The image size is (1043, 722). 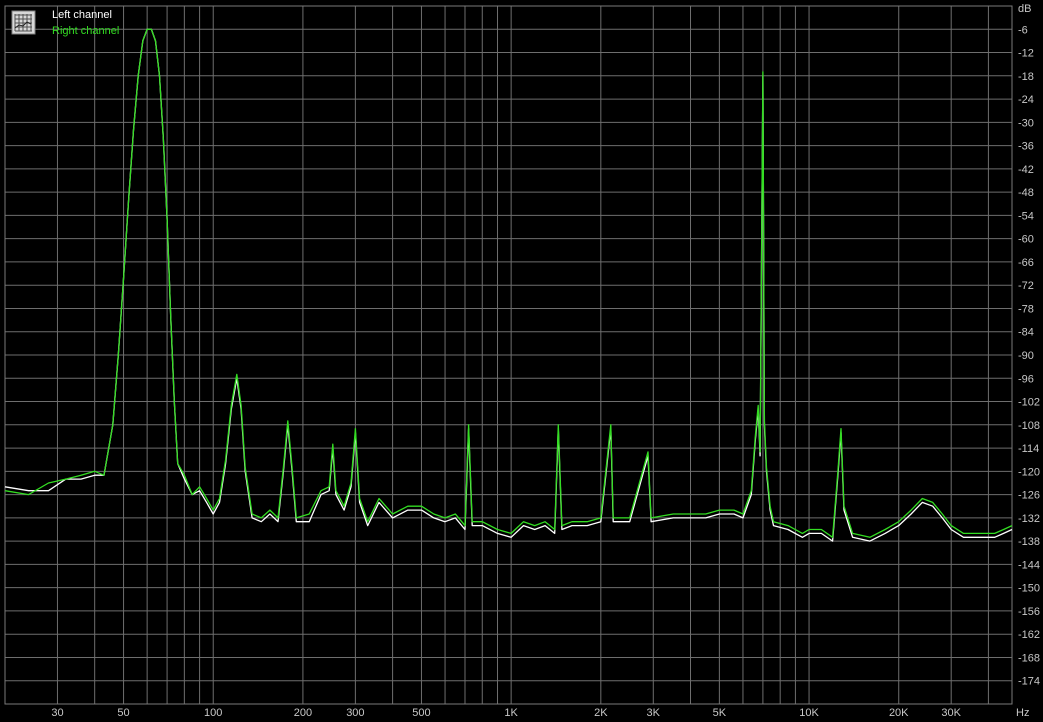 I want to click on y-tick-label: -30, so click(x=1026, y=123).